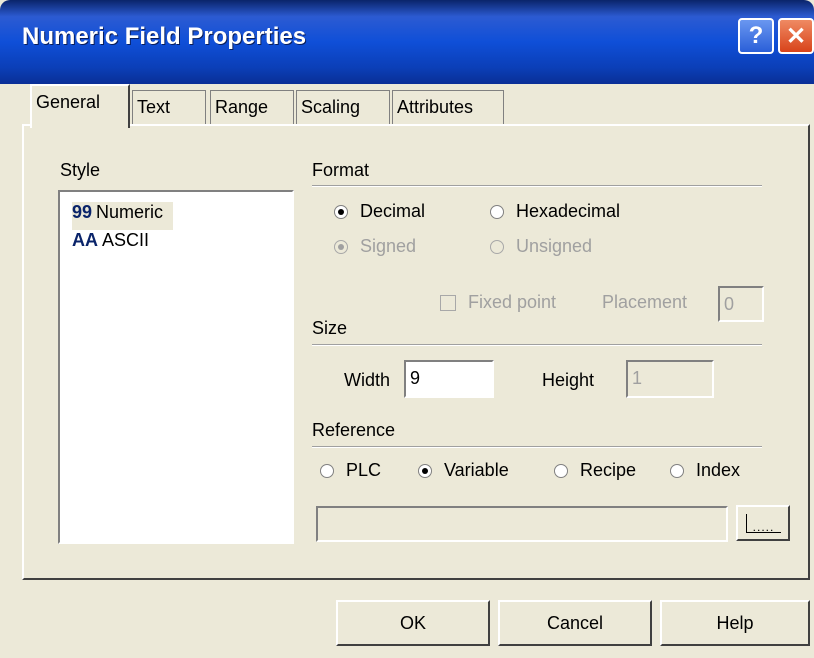 This screenshot has width=814, height=658. Describe the element at coordinates (330, 328) in the screenshot. I see `size-label: Size` at that location.